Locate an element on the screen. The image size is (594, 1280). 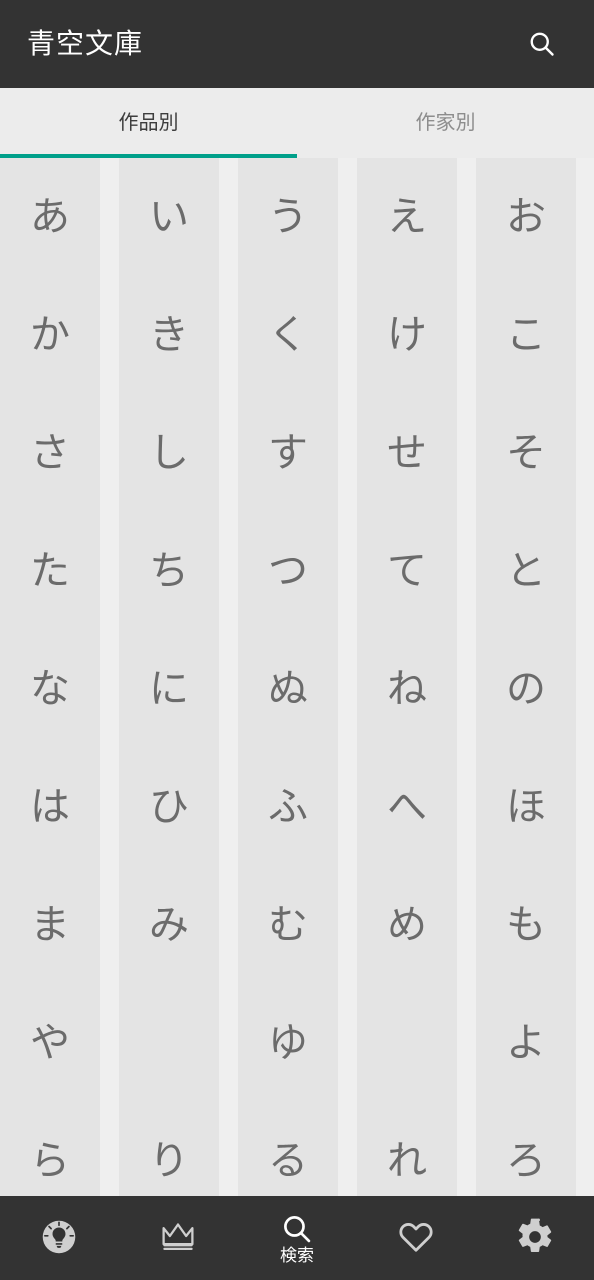
kana-cell: た is located at coordinates (50, 571).